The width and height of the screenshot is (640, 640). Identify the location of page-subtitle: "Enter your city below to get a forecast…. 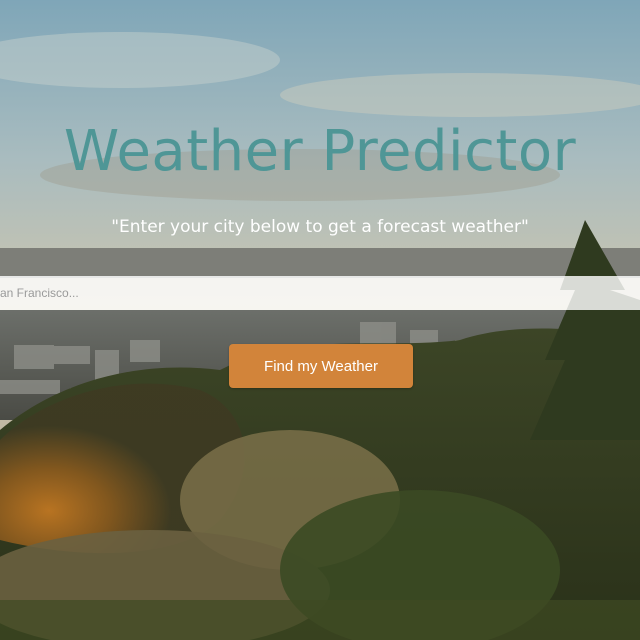
(320, 227).